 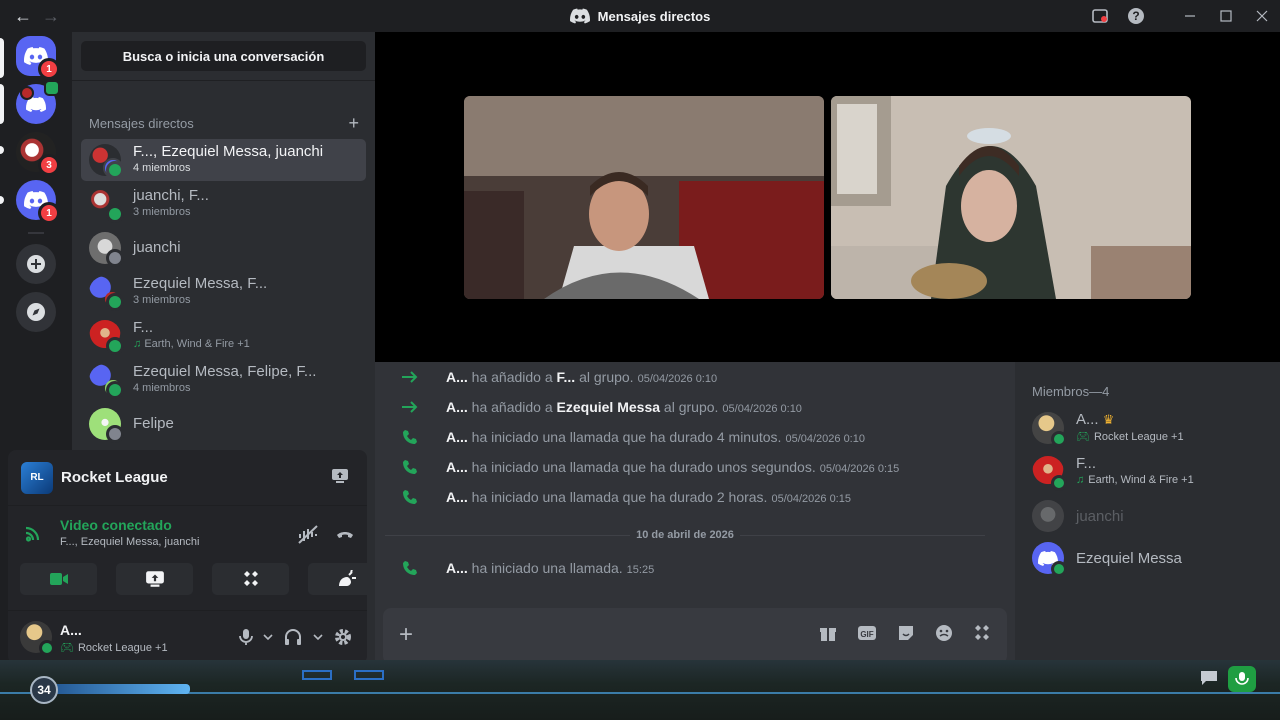 What do you see at coordinates (1138, 436) in the screenshot?
I see `member-activity: Rocket League +1` at bounding box center [1138, 436].